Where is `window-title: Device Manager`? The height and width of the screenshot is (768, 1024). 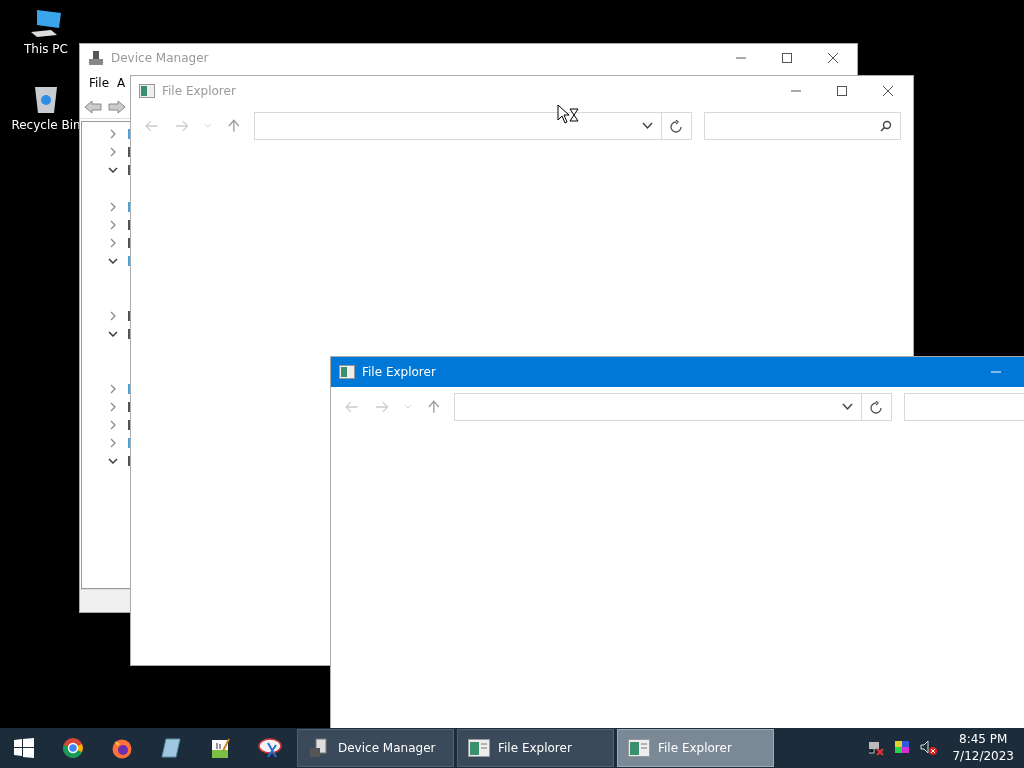 window-title: Device Manager is located at coordinates (160, 58).